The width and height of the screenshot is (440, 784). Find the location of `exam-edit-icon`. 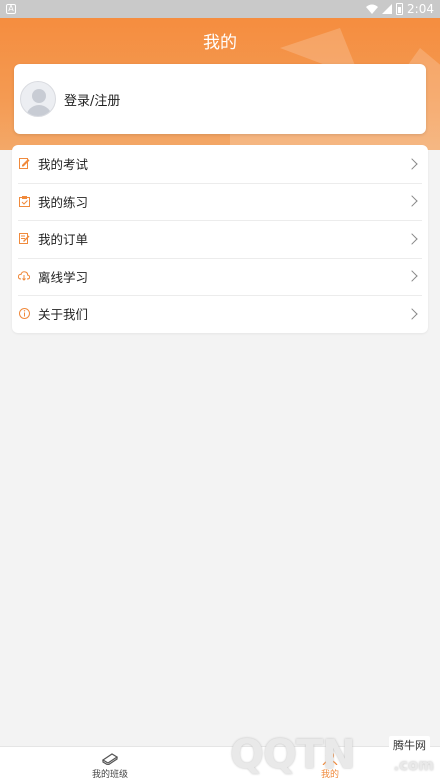

exam-edit-icon is located at coordinates (24, 164).